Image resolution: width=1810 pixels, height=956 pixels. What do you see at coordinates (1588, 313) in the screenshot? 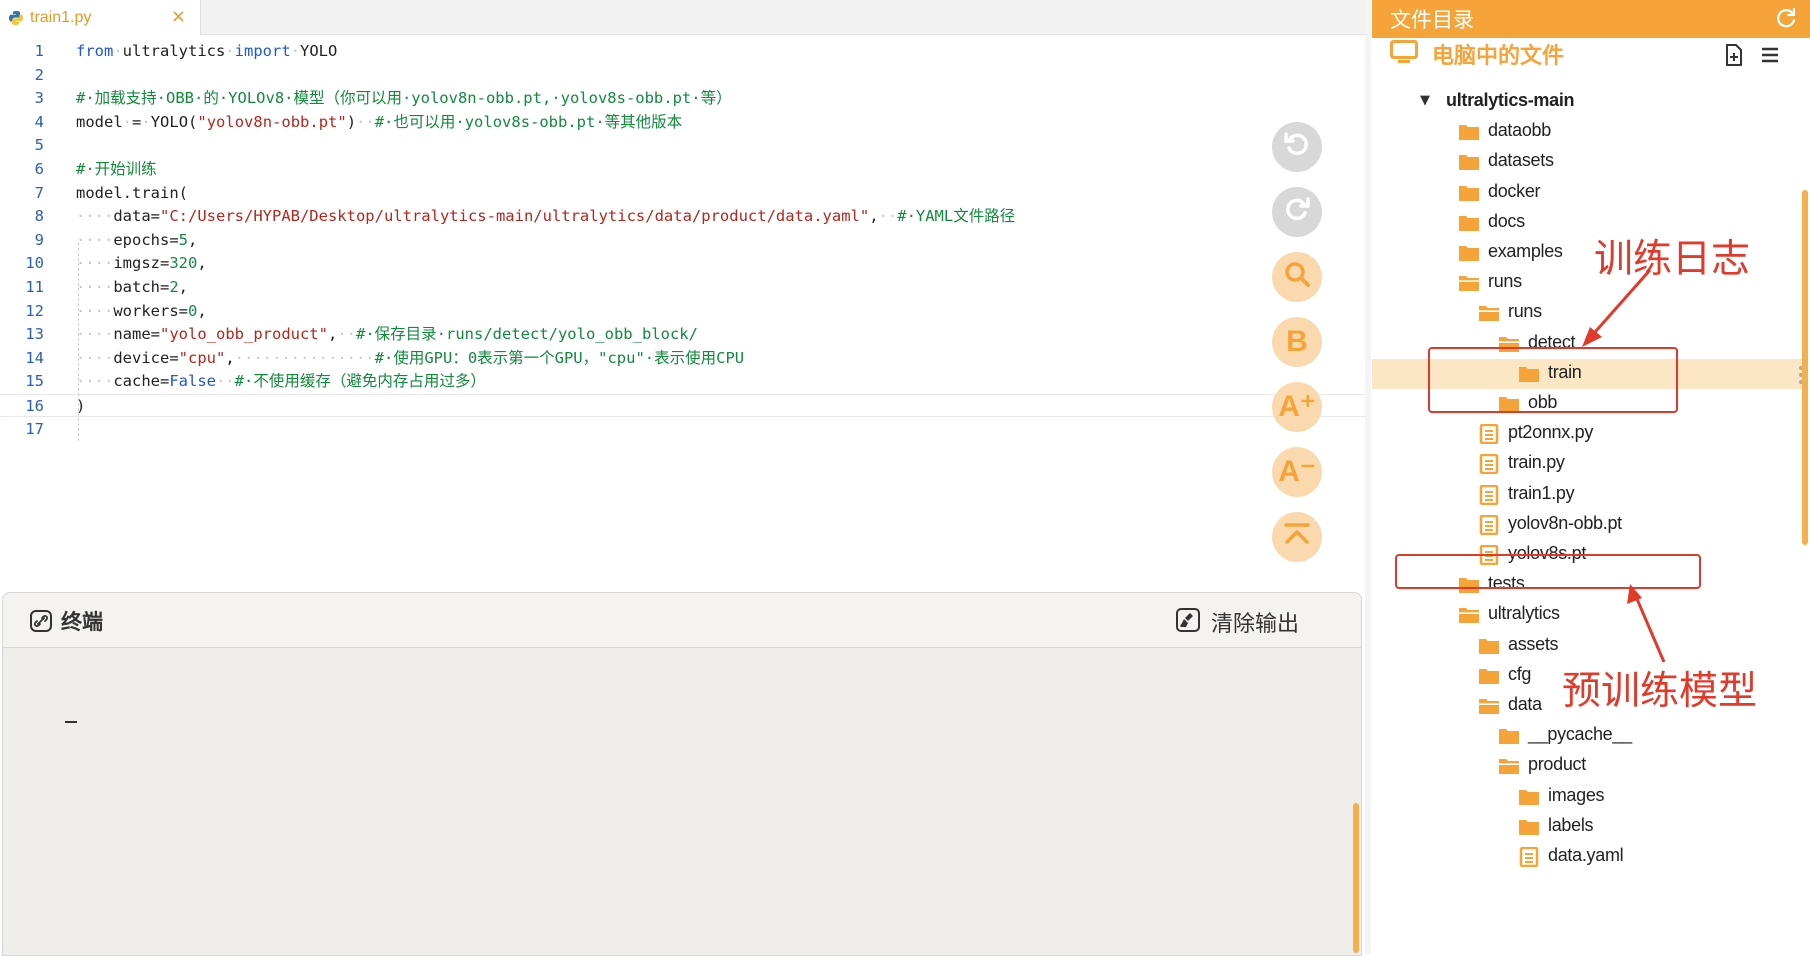
I see `file-tree-folder: runs` at bounding box center [1588, 313].